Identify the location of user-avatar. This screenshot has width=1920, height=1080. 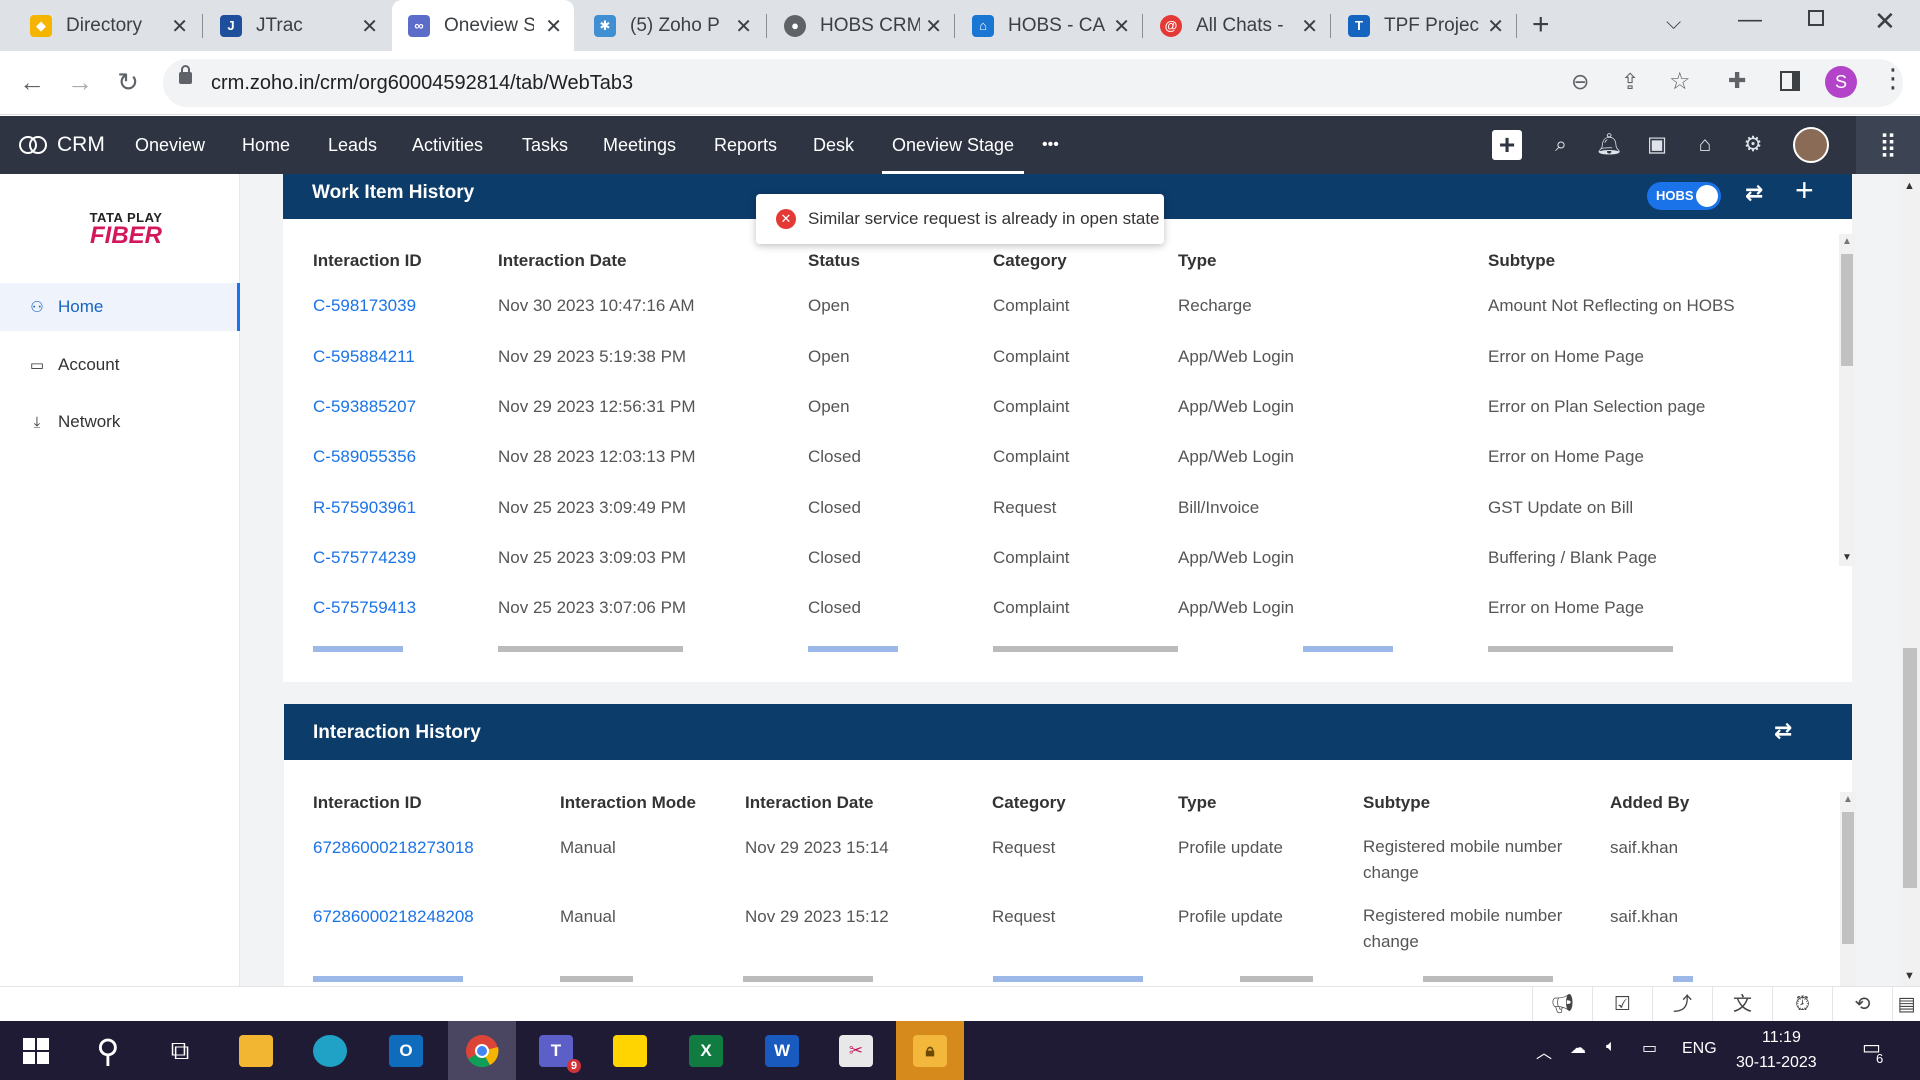
(1811, 145).